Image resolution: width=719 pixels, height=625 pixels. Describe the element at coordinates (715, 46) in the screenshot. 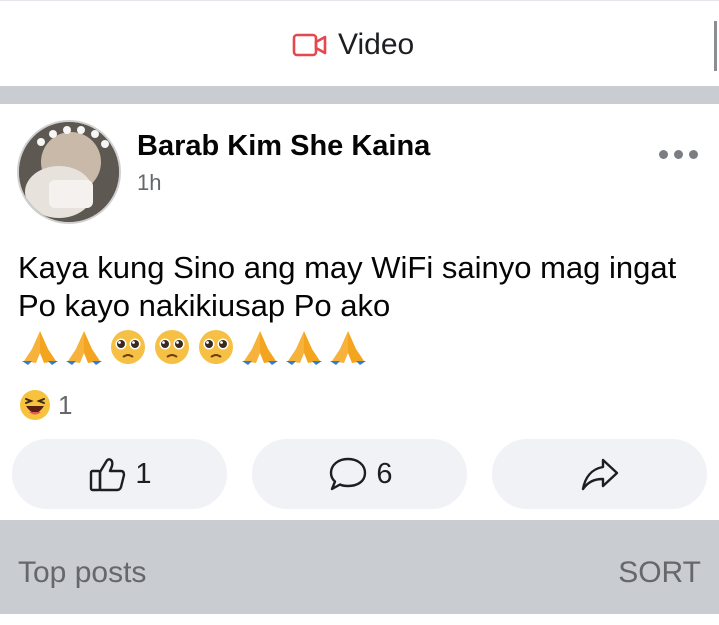

I see `scrollbar-edge` at that location.